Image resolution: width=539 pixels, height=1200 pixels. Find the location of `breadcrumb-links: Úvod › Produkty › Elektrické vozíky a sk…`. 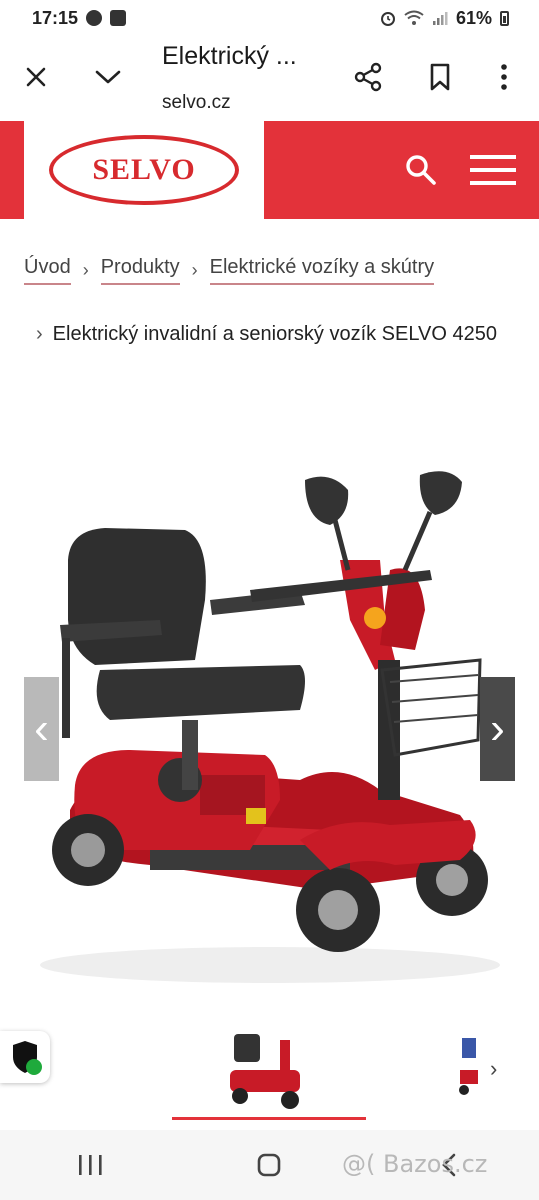

breadcrumb-links: Úvod › Produkty › Elektrické vozíky a sk… is located at coordinates (269, 270).